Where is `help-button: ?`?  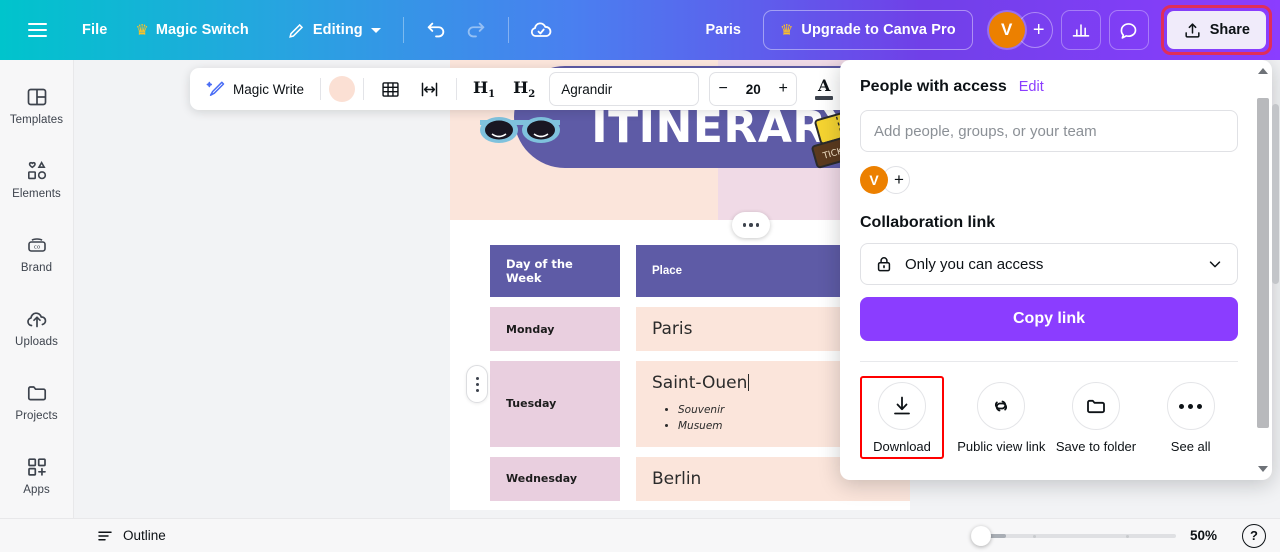
help-button: ? is located at coordinates (1254, 535).